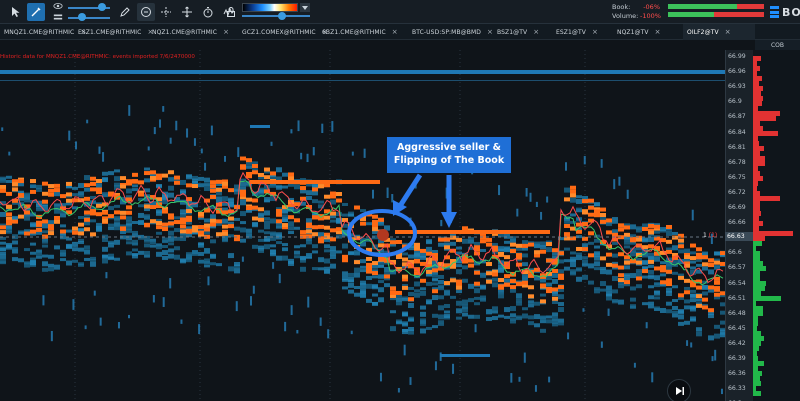 This screenshot has width=800, height=401. I want to click on tab-esz1-cme-rithmic: ESZ1.CME@RITHMIC ×, so click(113, 32).